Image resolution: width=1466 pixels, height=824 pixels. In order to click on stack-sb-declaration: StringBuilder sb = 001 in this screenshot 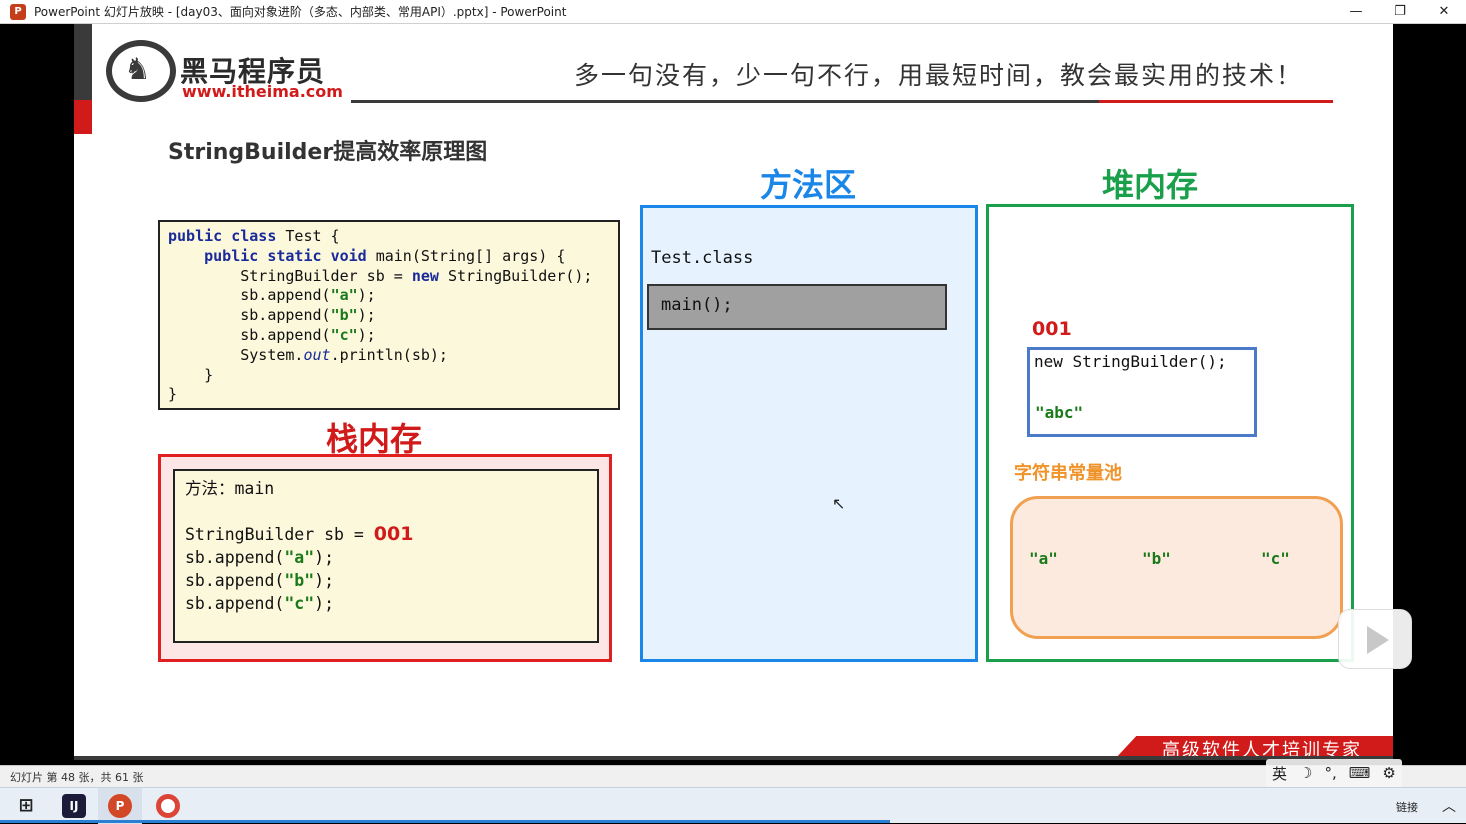, I will do `click(386, 534)`.